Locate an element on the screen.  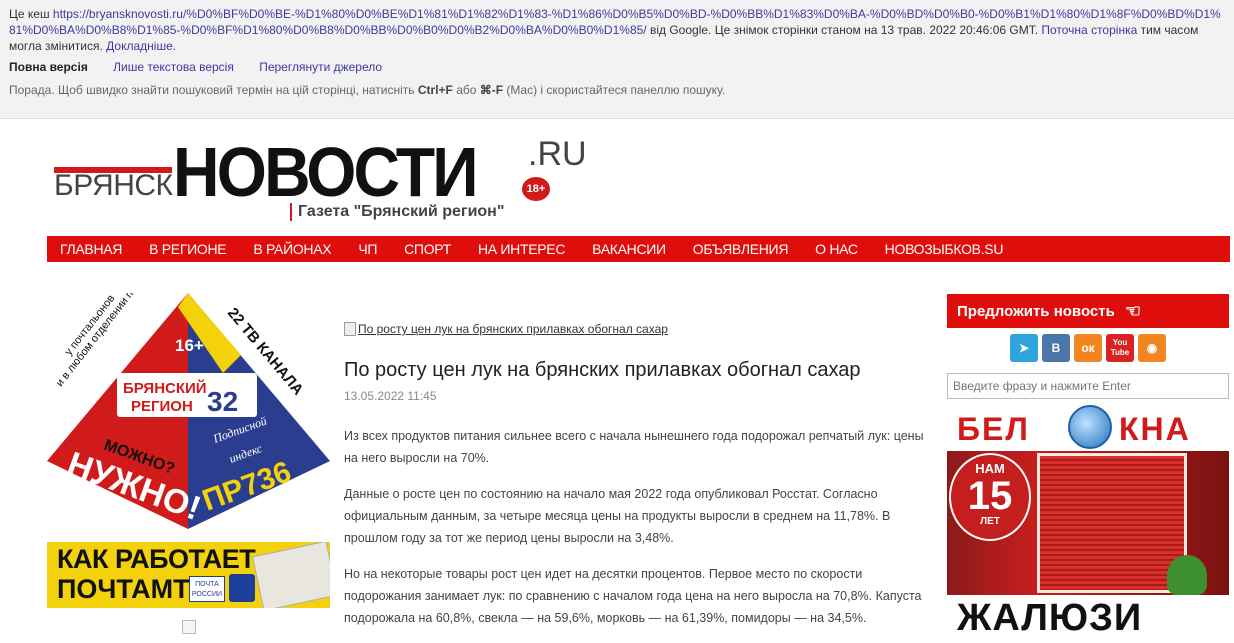
rss-icon: ◉ is located at coordinates (1152, 348).